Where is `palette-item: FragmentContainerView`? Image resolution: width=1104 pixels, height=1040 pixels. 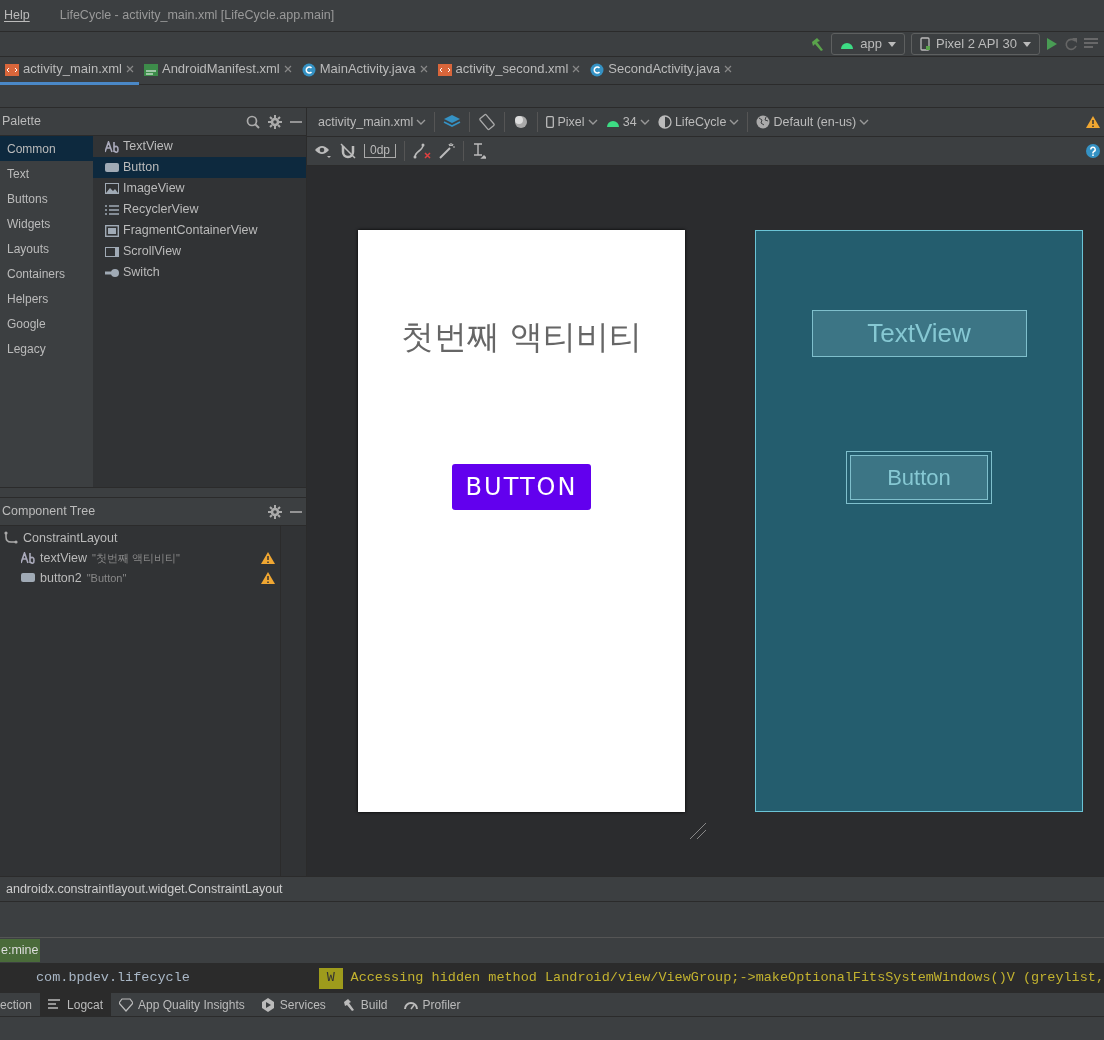 palette-item: FragmentContainerView is located at coordinates (199, 230).